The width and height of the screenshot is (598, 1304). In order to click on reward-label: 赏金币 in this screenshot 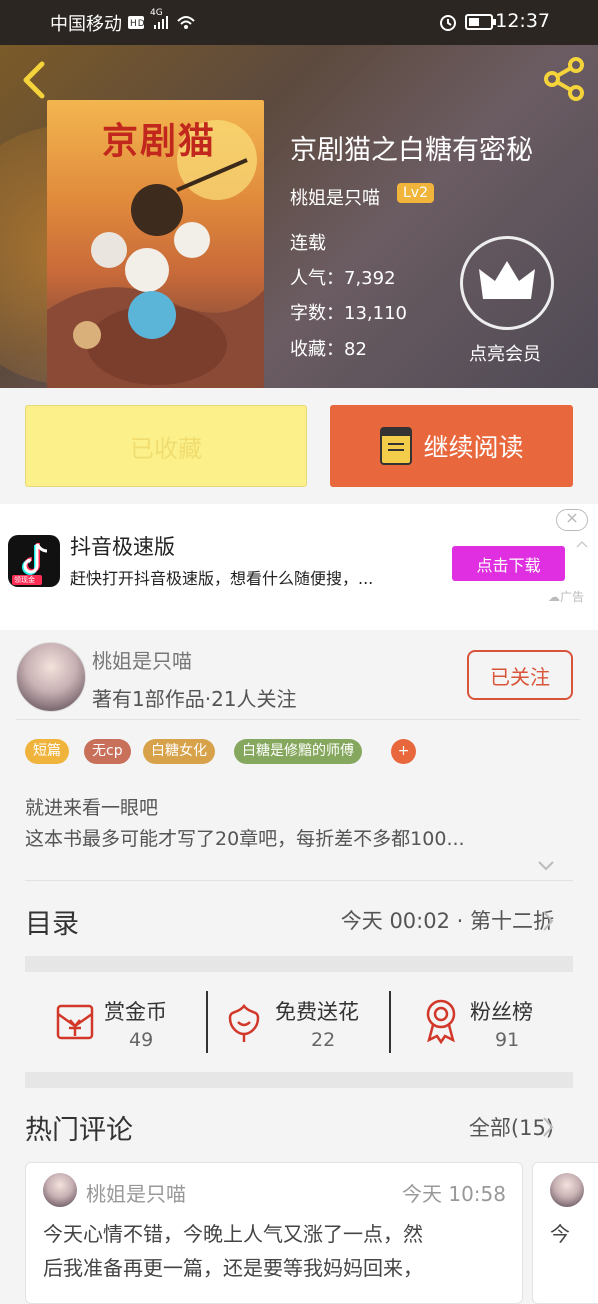, I will do `click(135, 1011)`.